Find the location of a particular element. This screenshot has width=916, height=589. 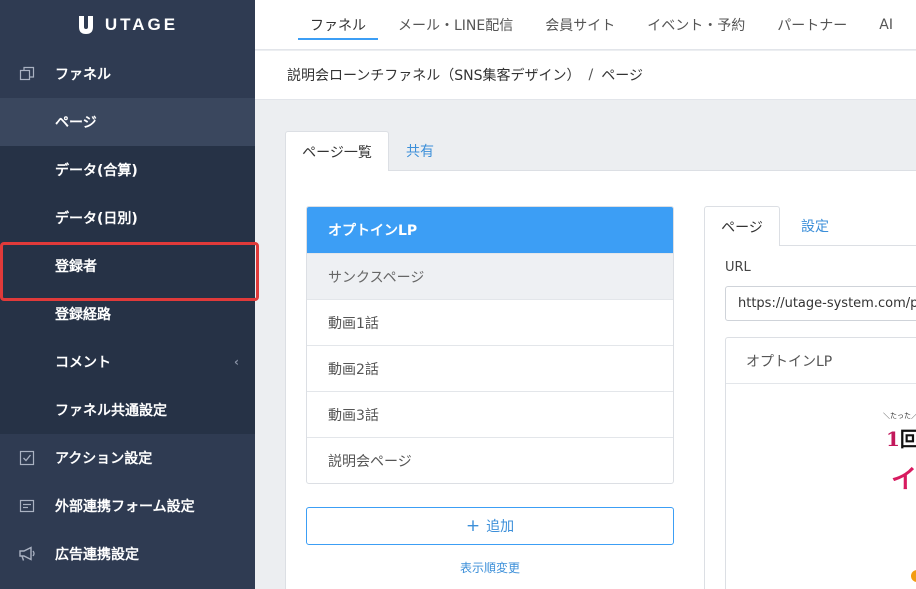

add-page-button: + 追加 is located at coordinates (490, 526).